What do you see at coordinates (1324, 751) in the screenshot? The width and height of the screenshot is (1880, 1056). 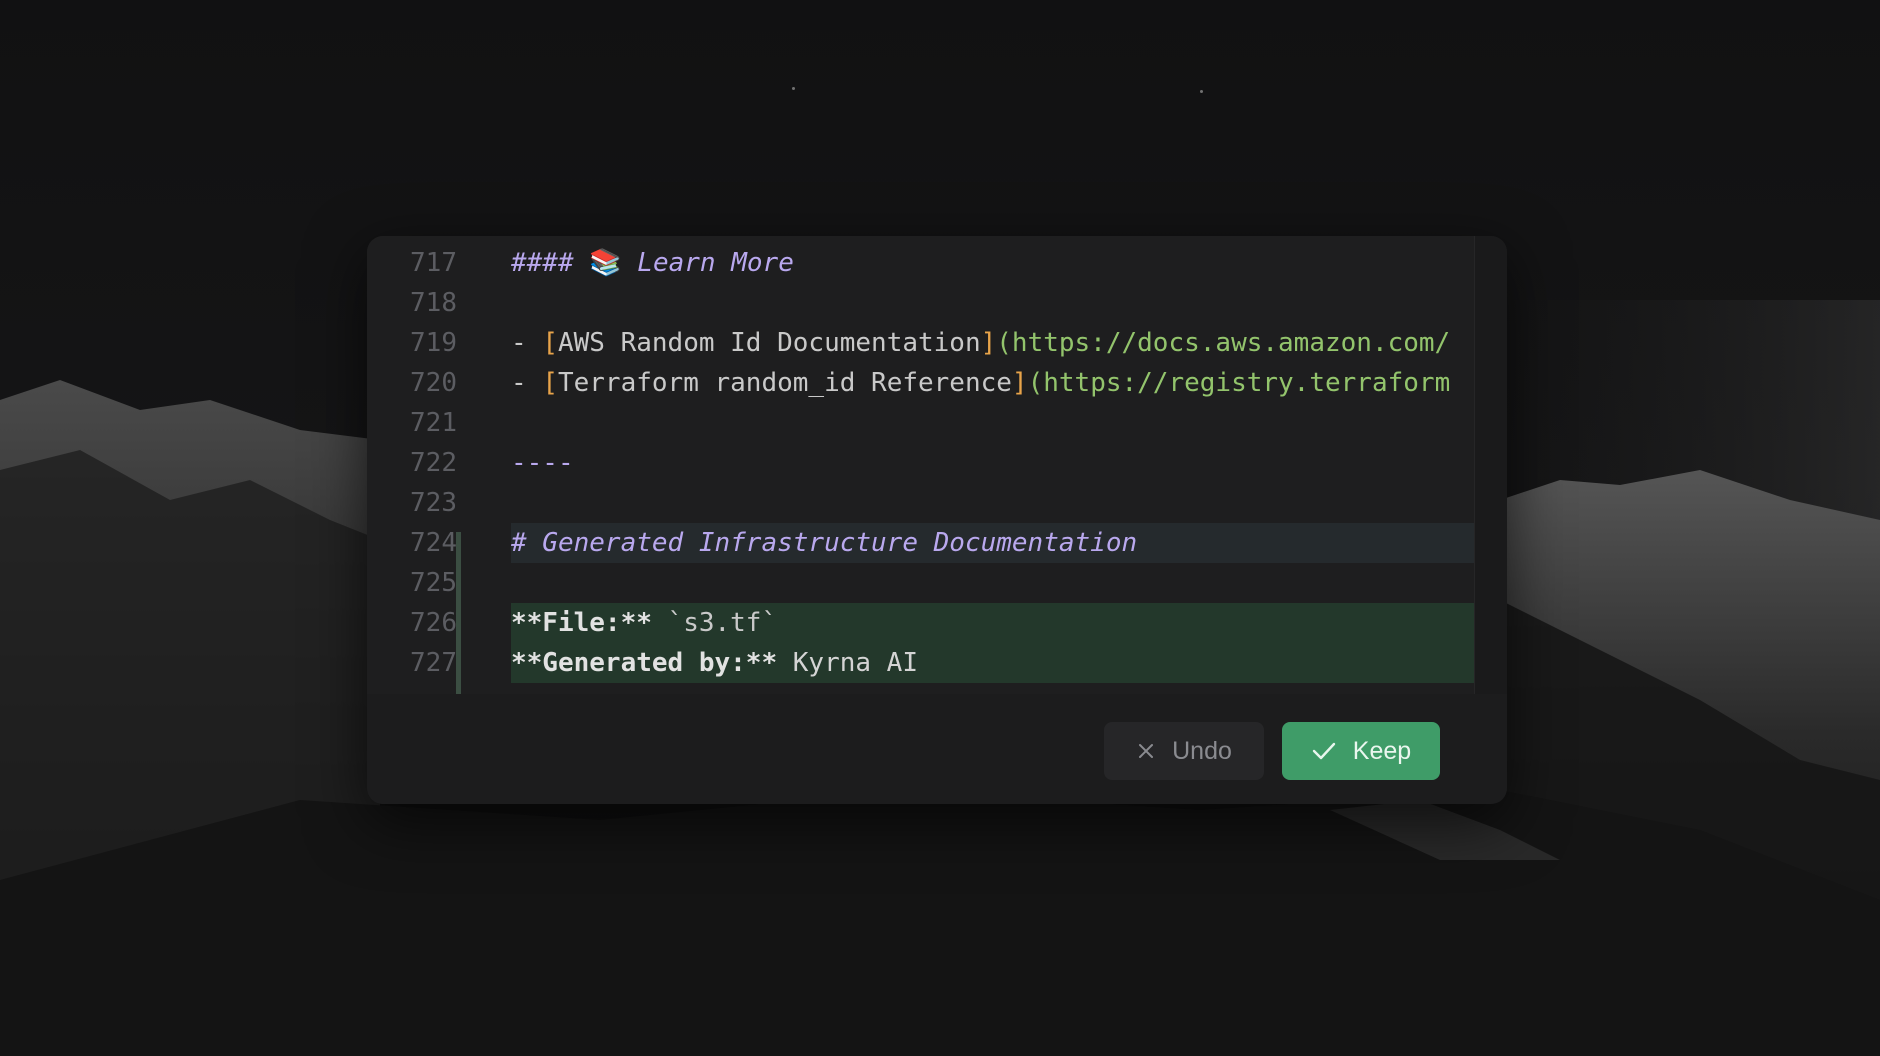 I see `check-icon` at bounding box center [1324, 751].